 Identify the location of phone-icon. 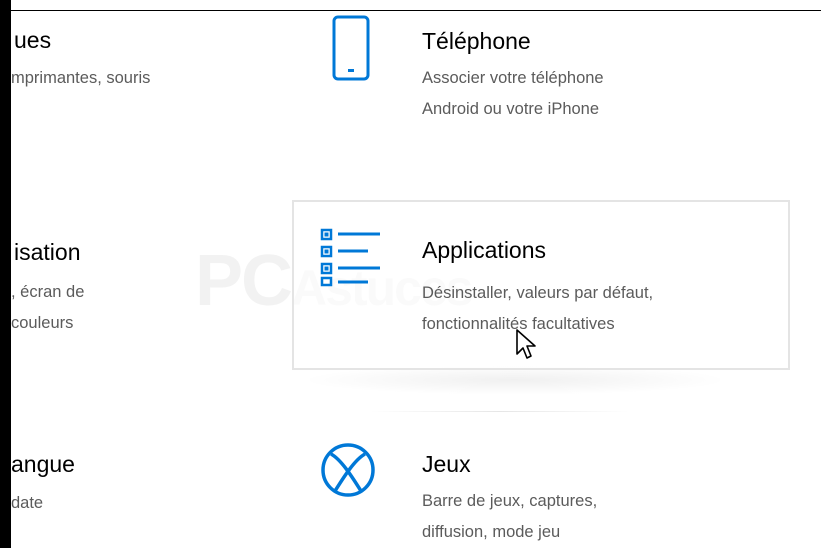
(352, 52).